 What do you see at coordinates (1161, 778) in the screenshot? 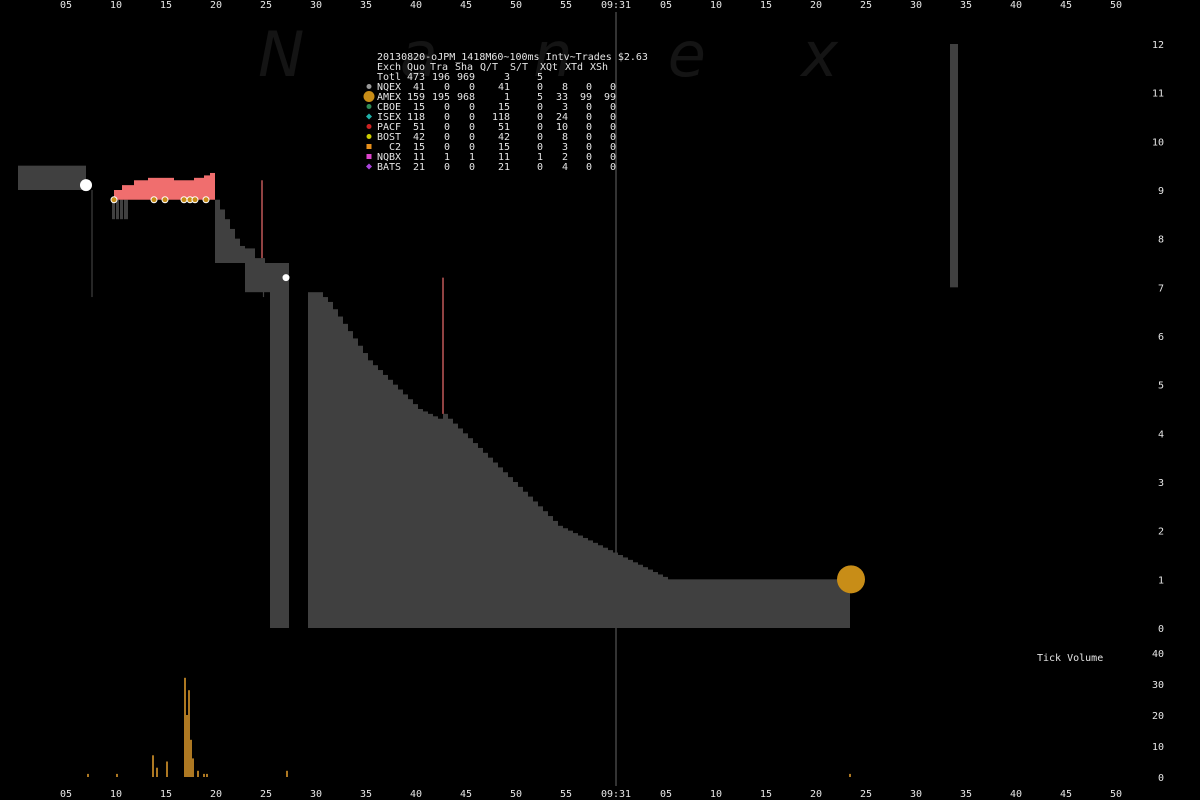
I see `volume-tick-label: 0` at bounding box center [1161, 778].